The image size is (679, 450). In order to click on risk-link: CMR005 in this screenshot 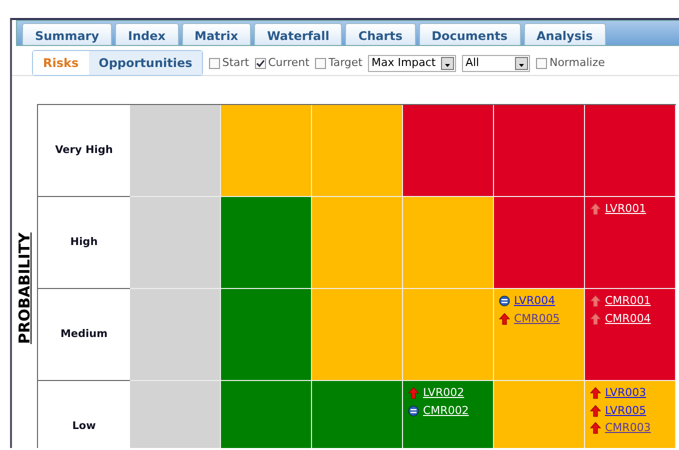, I will do `click(537, 318)`.